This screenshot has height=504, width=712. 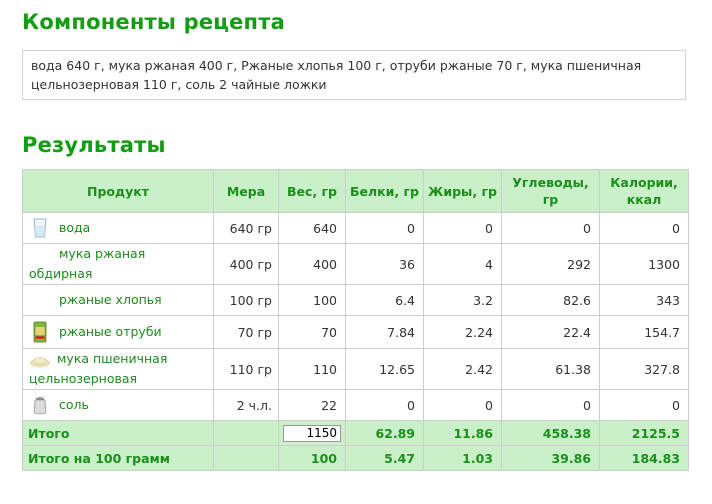 What do you see at coordinates (40, 332) in the screenshot?
I see `bran-pack-icon` at bounding box center [40, 332].